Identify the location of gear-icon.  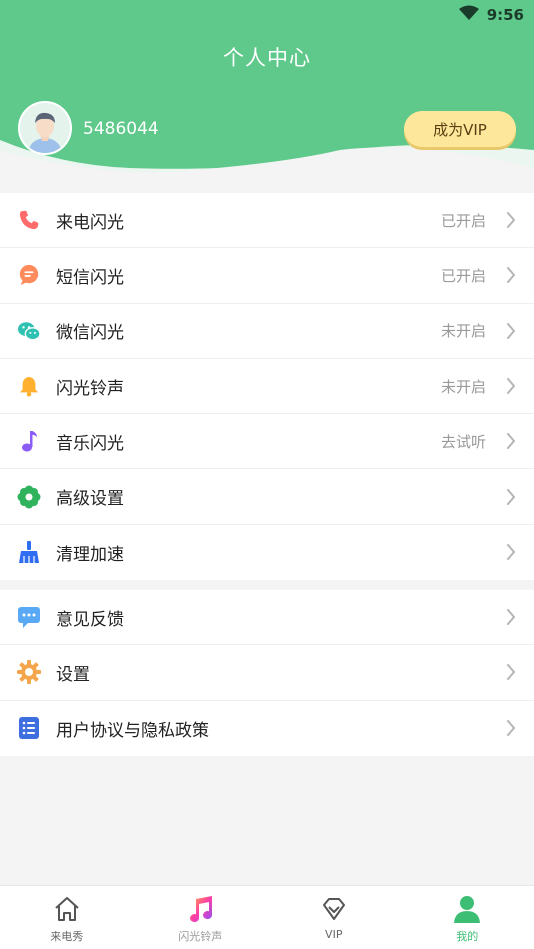
(29, 672).